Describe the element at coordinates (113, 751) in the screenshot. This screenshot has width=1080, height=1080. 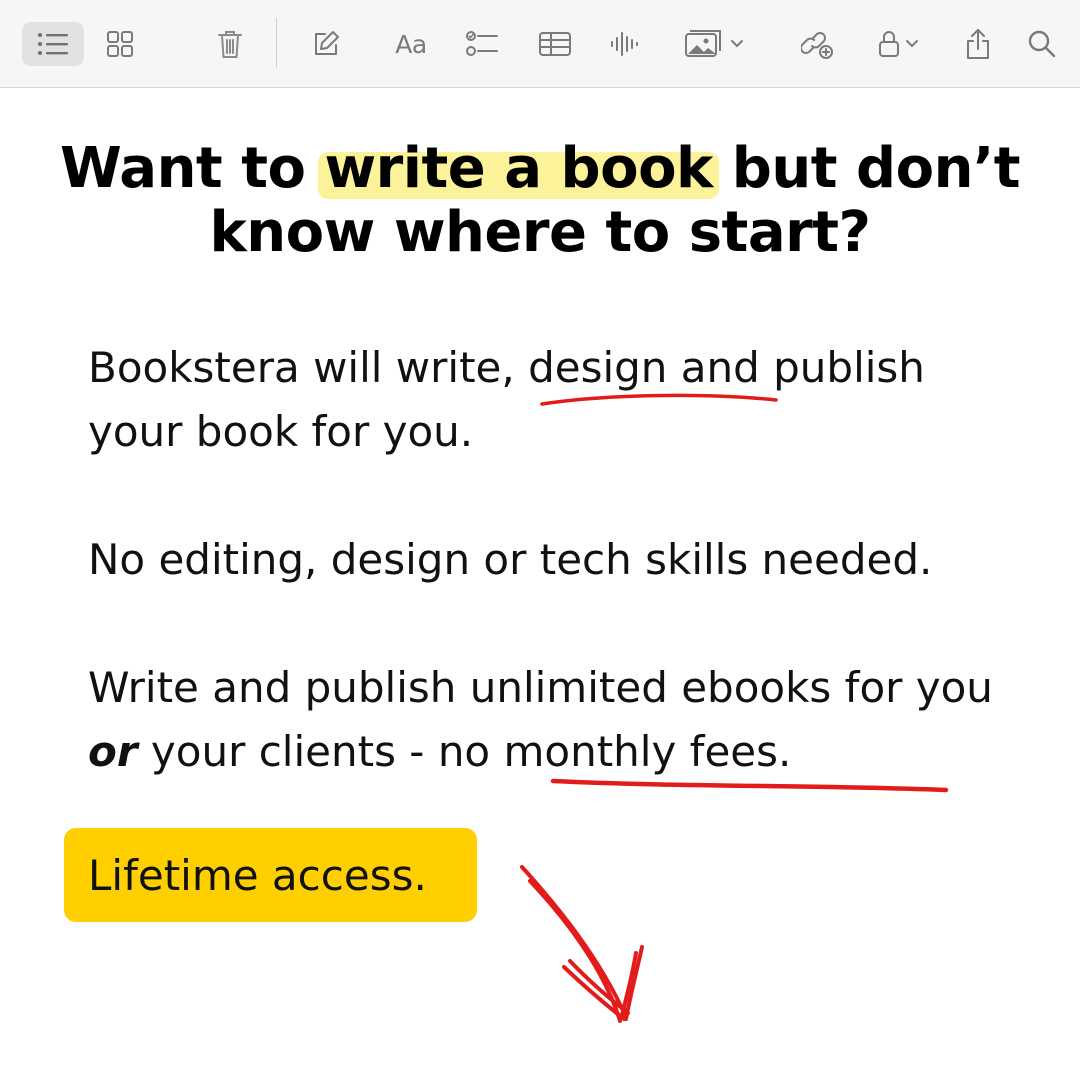
I see `emphasis-or: or` at that location.